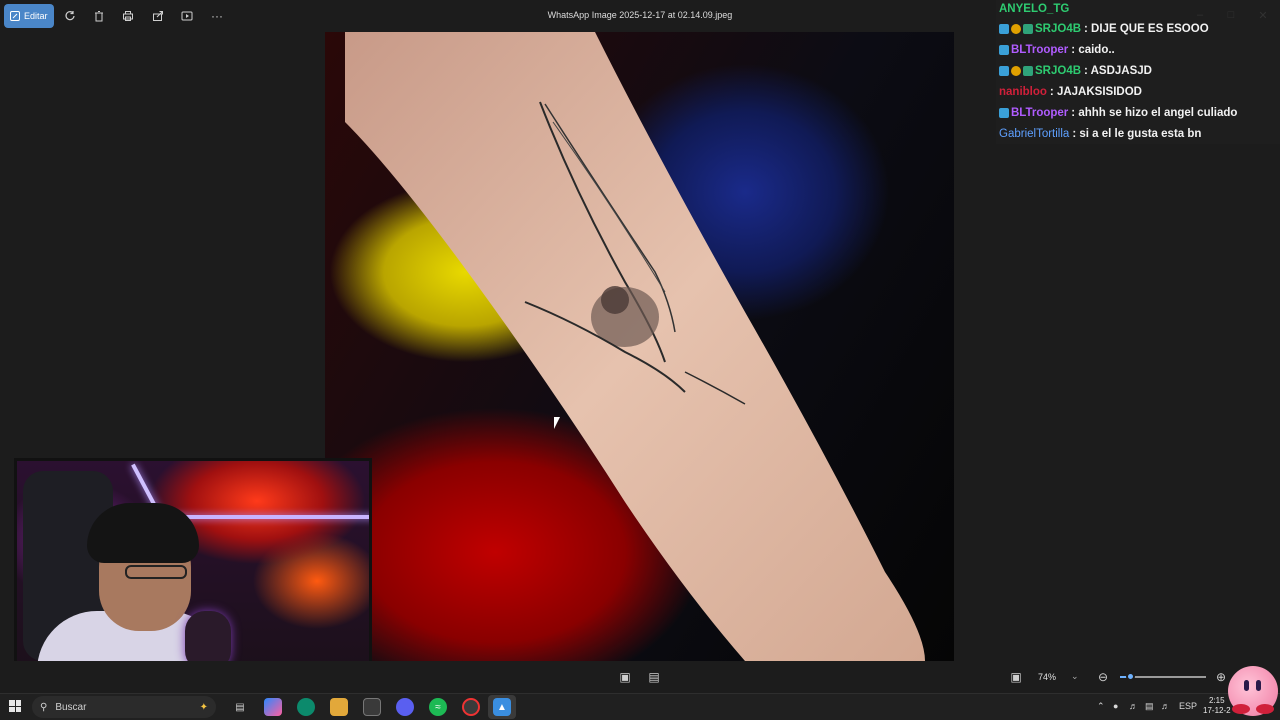 Image resolution: width=1280 pixels, height=720 pixels. I want to click on volume-icon: ♬, so click(1133, 706).